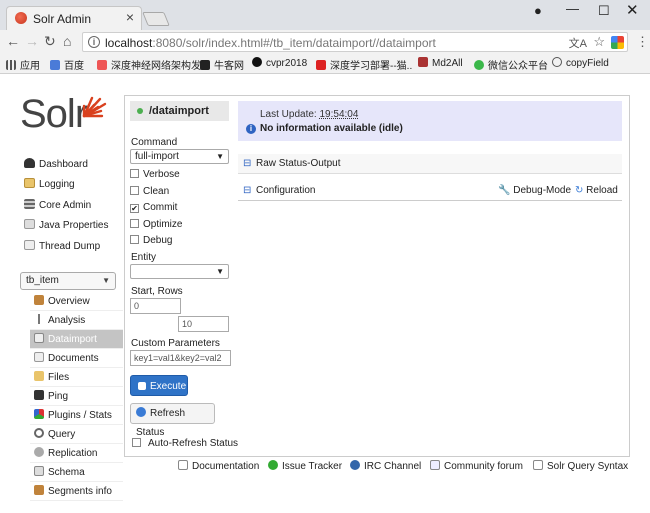 The image size is (650, 513). Describe the element at coordinates (257, 62) in the screenshot. I see `github-icon` at that location.